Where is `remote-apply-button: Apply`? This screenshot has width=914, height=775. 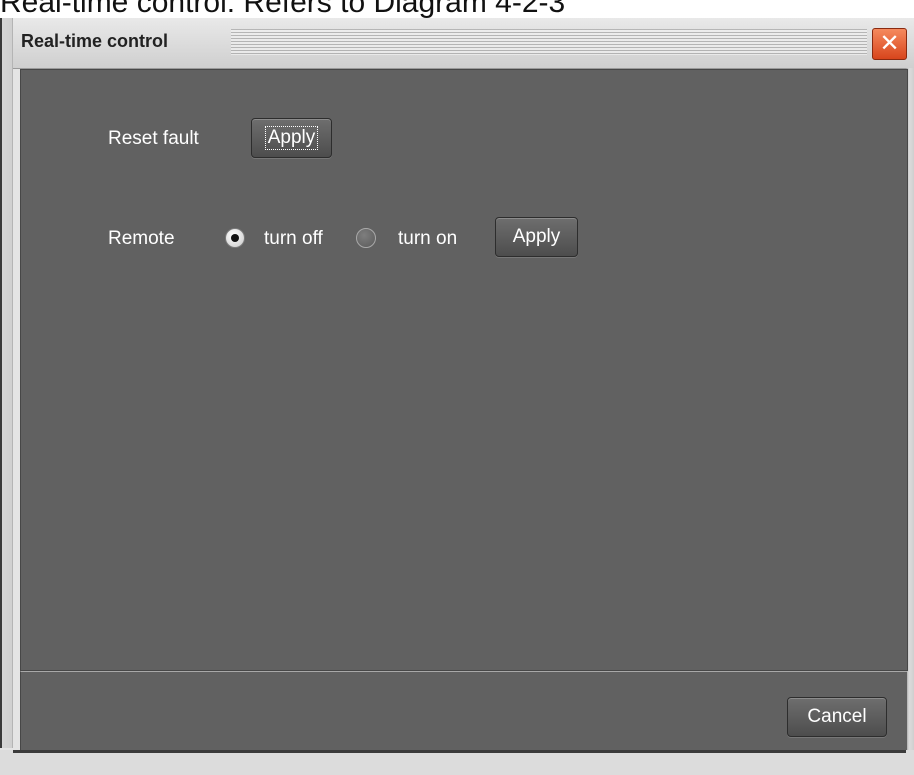 remote-apply-button: Apply is located at coordinates (536, 237).